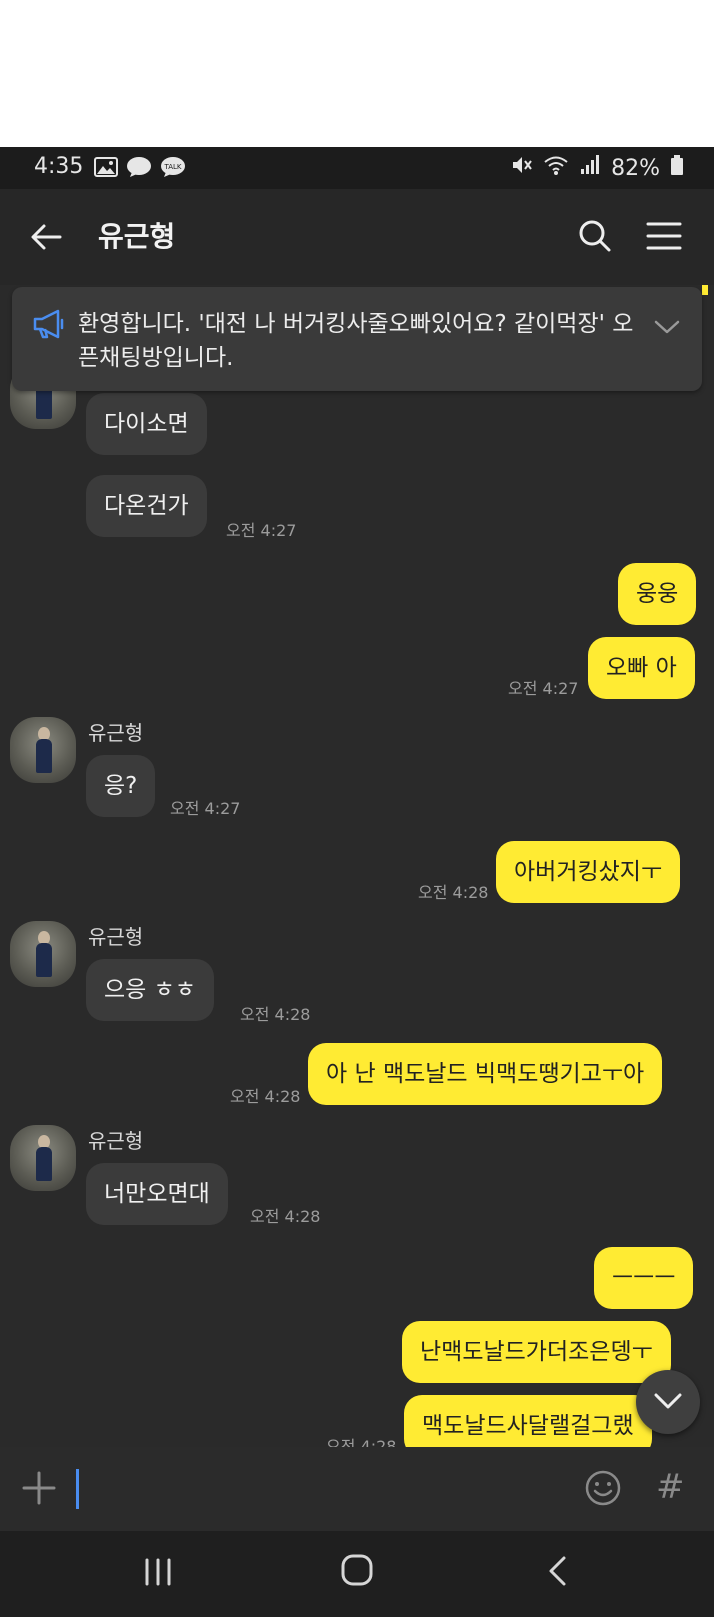 This screenshot has width=714, height=1617. Describe the element at coordinates (603, 1490) in the screenshot. I see `emoji-icon` at that location.